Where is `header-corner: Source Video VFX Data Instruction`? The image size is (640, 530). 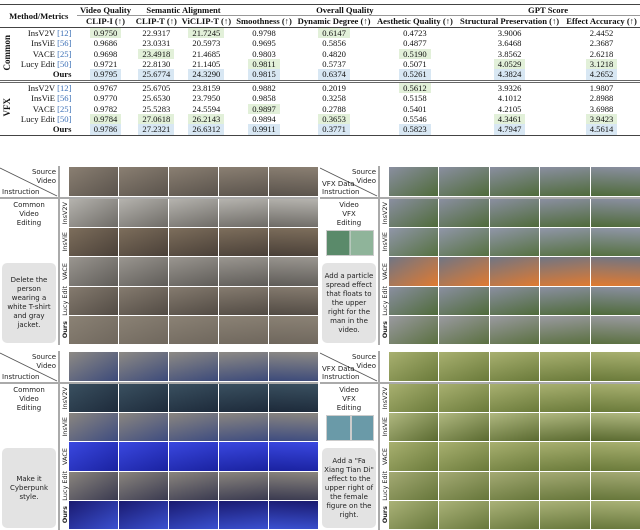 header-corner: Source Video VFX Data Instruction is located at coordinates (349, 366).